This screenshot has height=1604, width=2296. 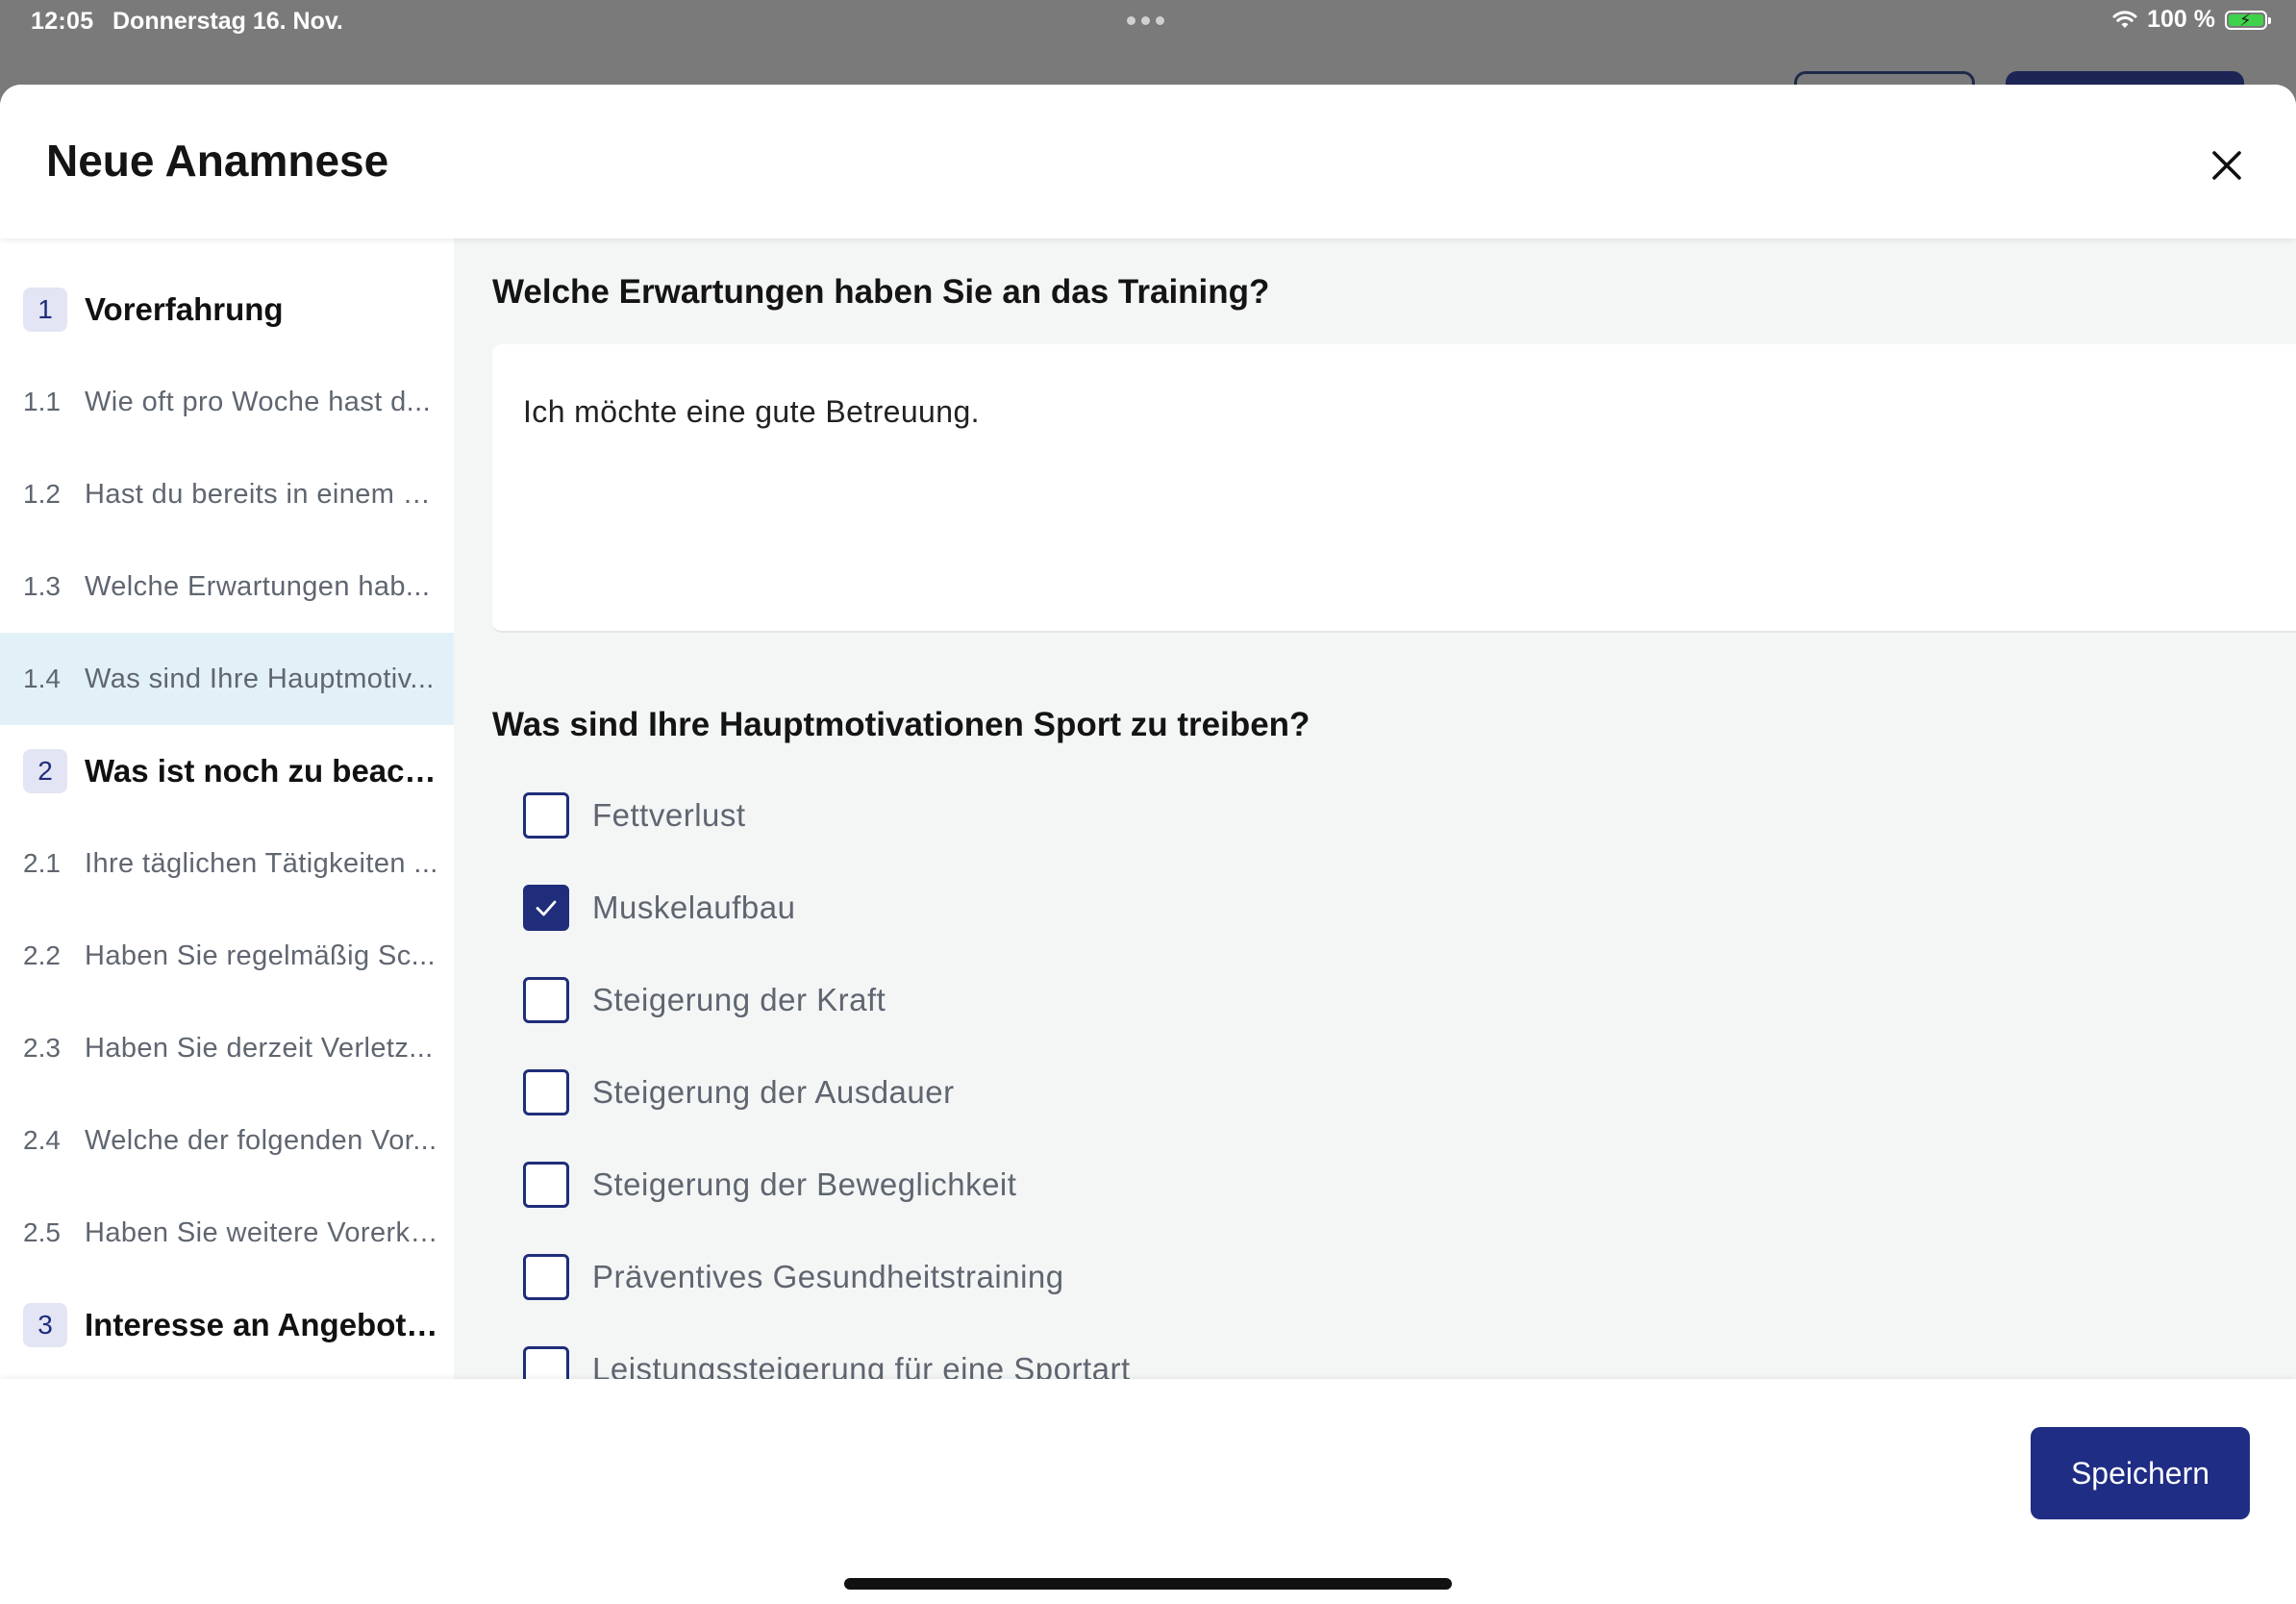 I want to click on section-number-badge: 2, so click(x=45, y=771).